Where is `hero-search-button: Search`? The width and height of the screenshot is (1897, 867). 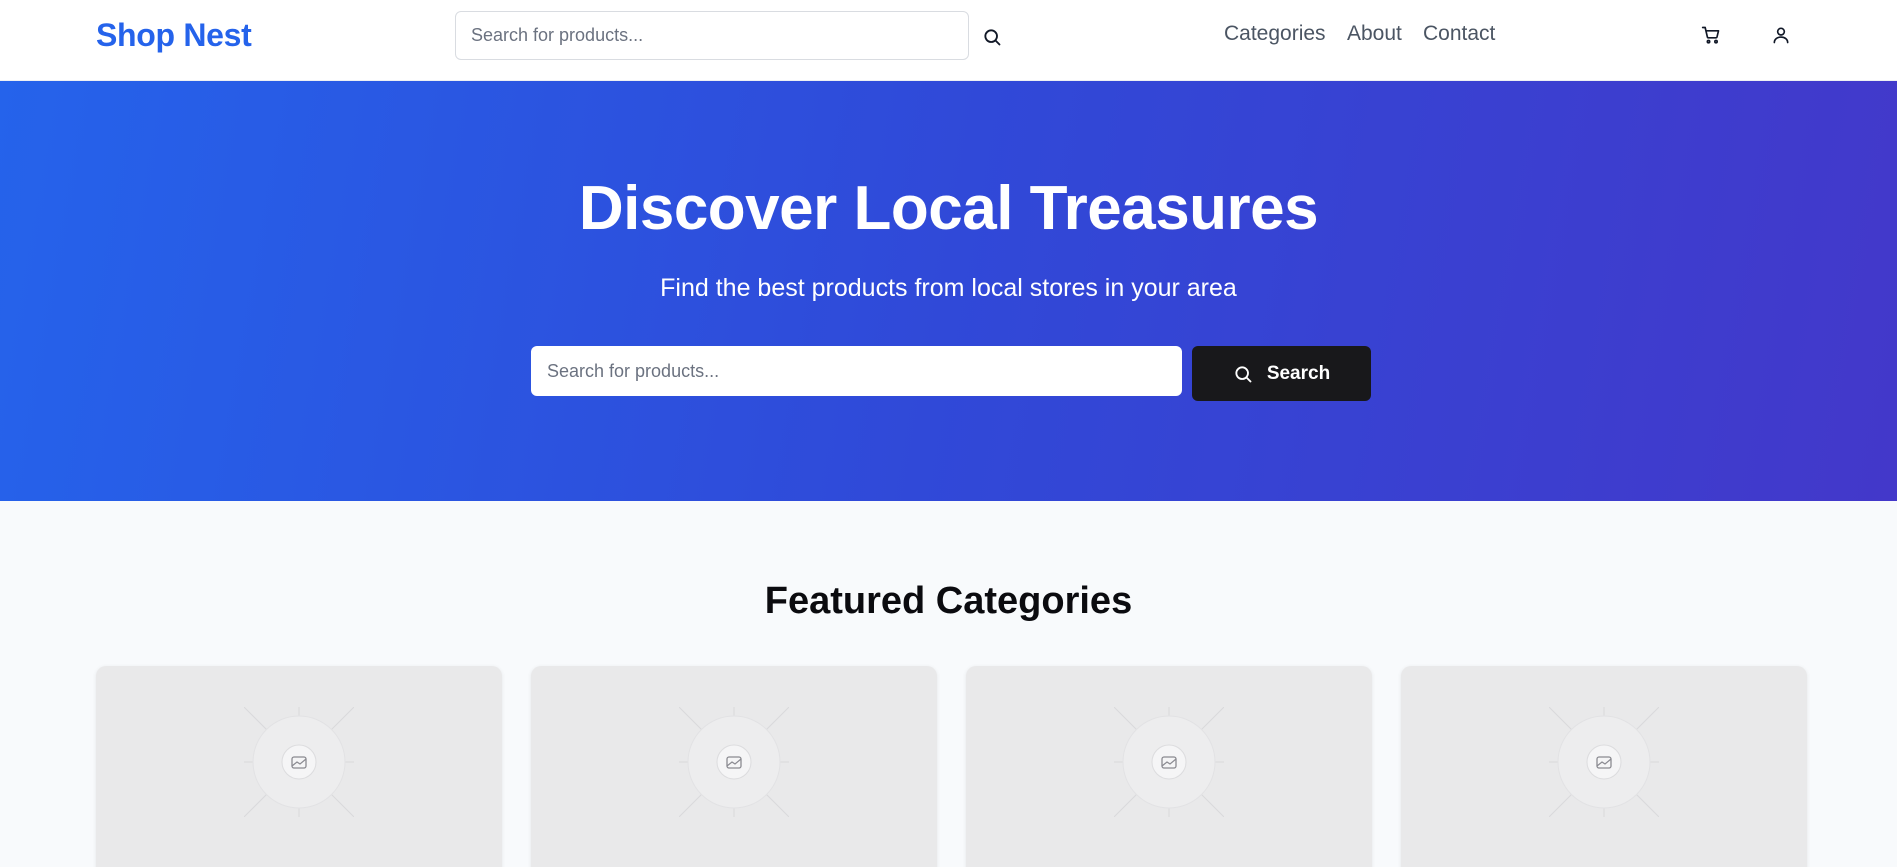
hero-search-button: Search is located at coordinates (1281, 373).